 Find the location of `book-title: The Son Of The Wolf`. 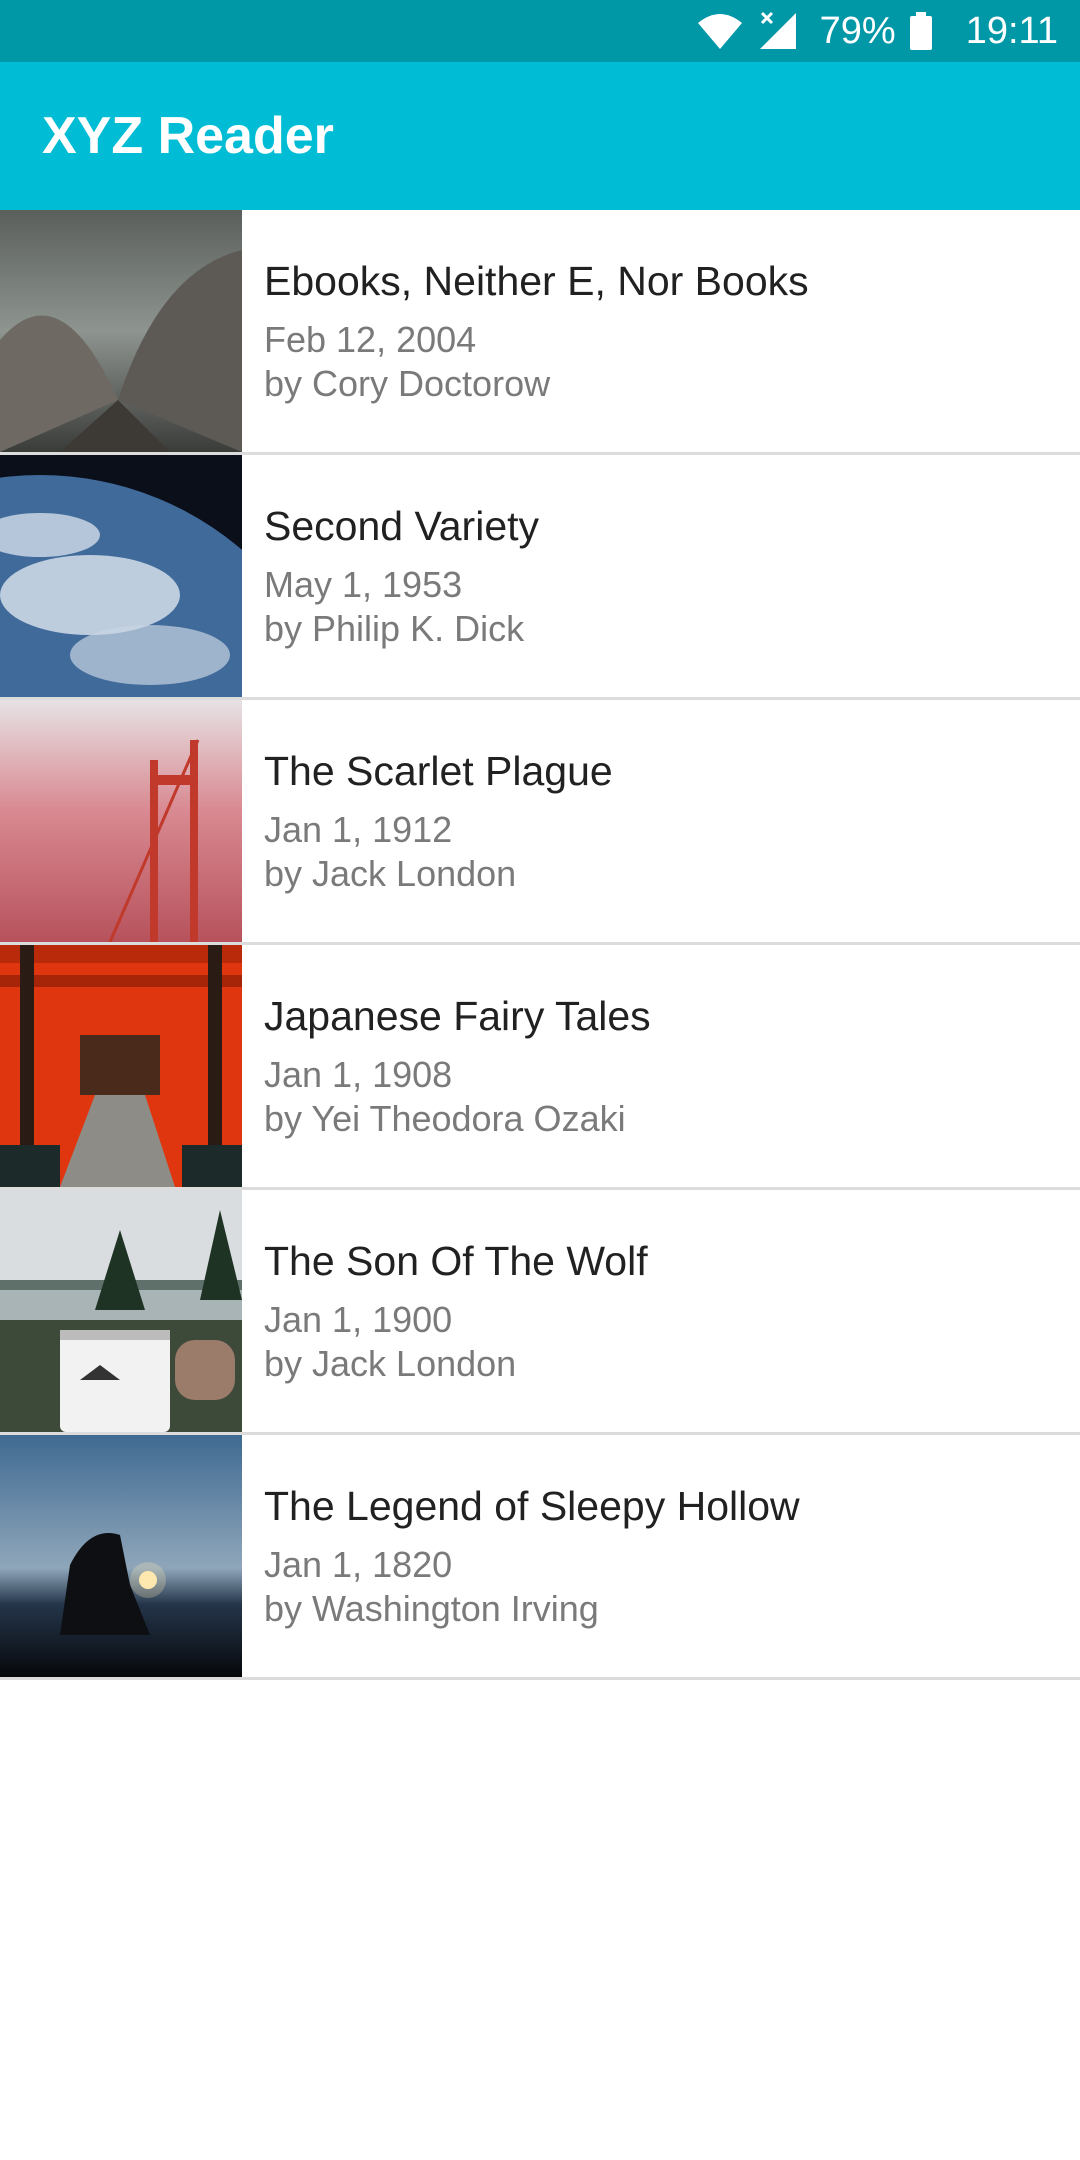

book-title: The Son Of The Wolf is located at coordinates (456, 1261).